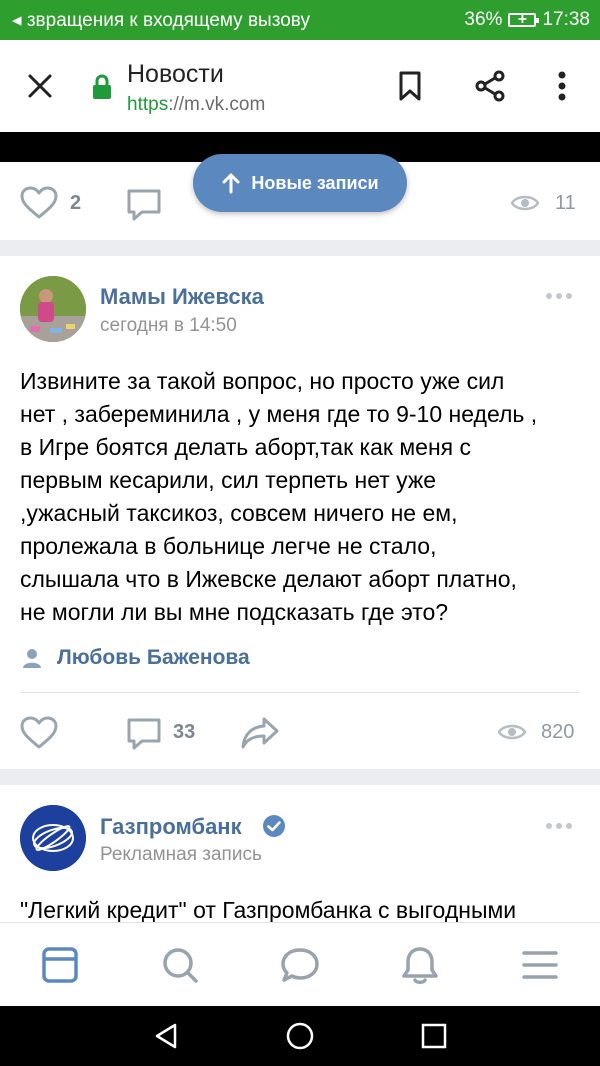  What do you see at coordinates (300, 692) in the screenshot?
I see `divider` at bounding box center [300, 692].